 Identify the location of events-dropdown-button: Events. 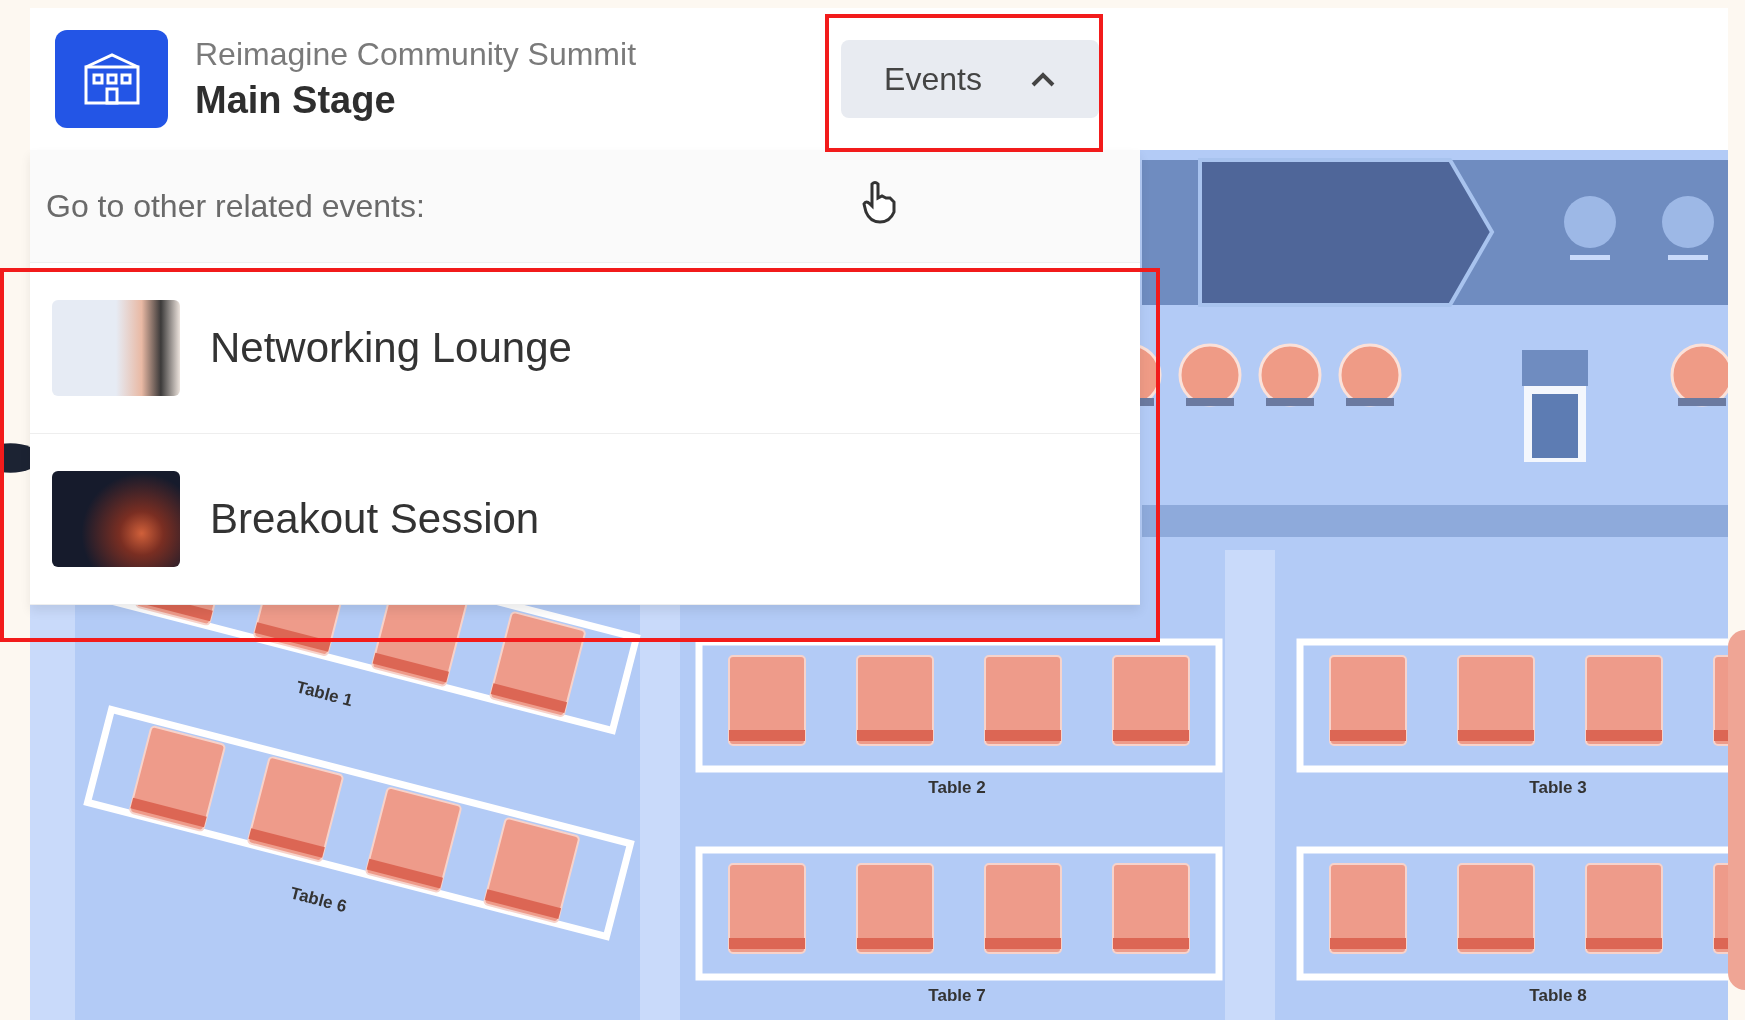
(970, 79).